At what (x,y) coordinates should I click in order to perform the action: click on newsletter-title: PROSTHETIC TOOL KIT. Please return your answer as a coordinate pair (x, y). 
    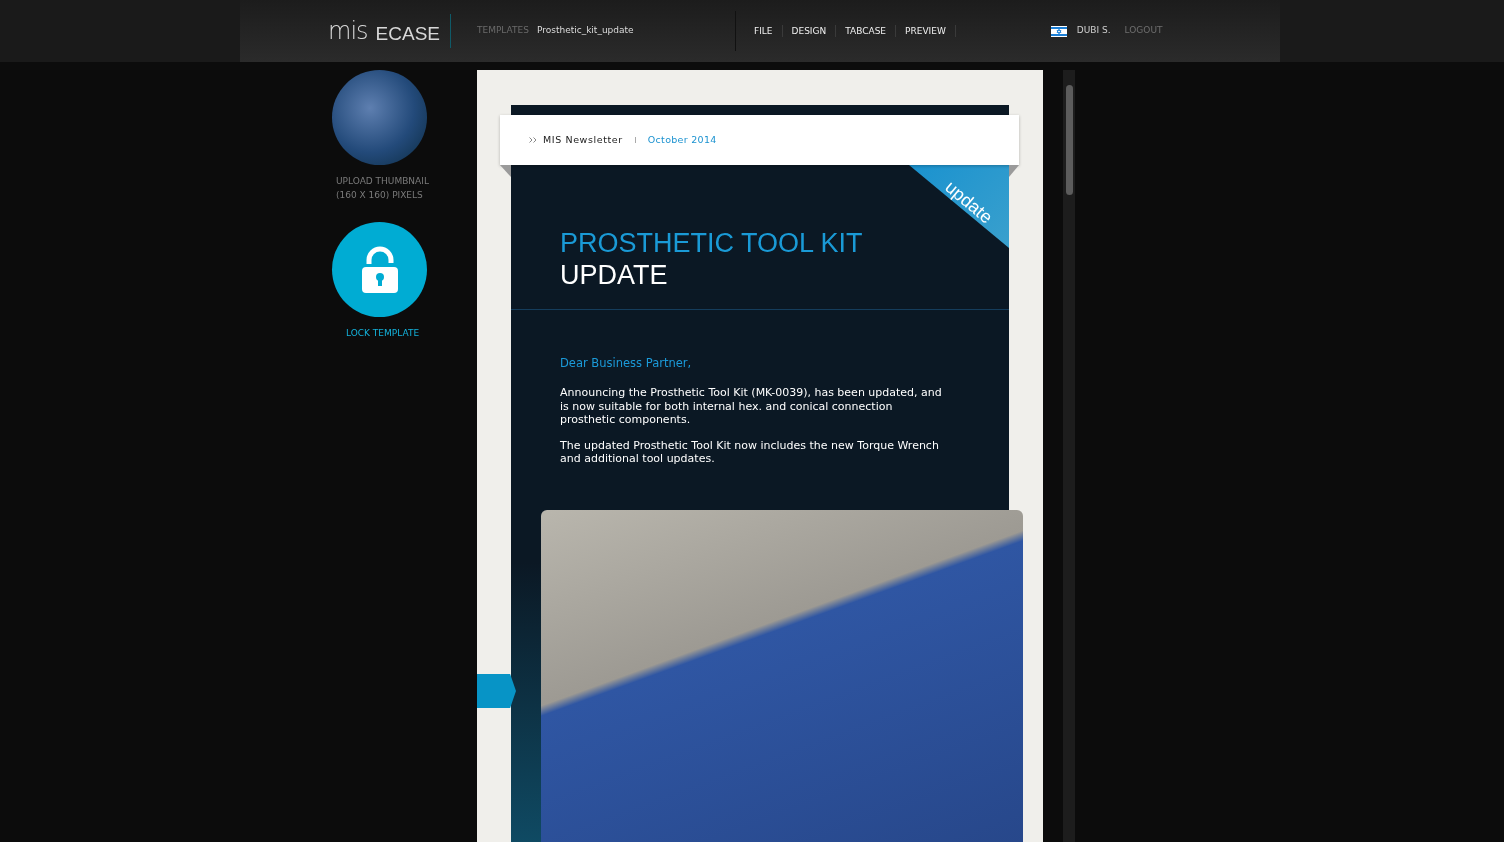
    Looking at the image, I should click on (712, 243).